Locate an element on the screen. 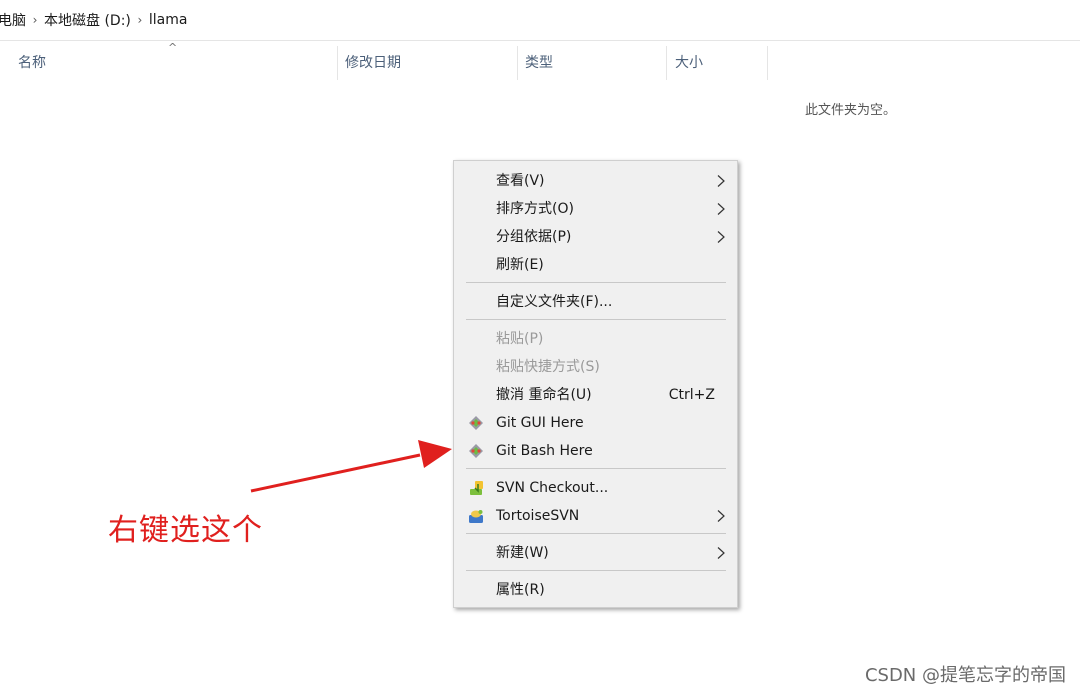 The height and width of the screenshot is (695, 1080). svn-checkout-icon is located at coordinates (476, 488).